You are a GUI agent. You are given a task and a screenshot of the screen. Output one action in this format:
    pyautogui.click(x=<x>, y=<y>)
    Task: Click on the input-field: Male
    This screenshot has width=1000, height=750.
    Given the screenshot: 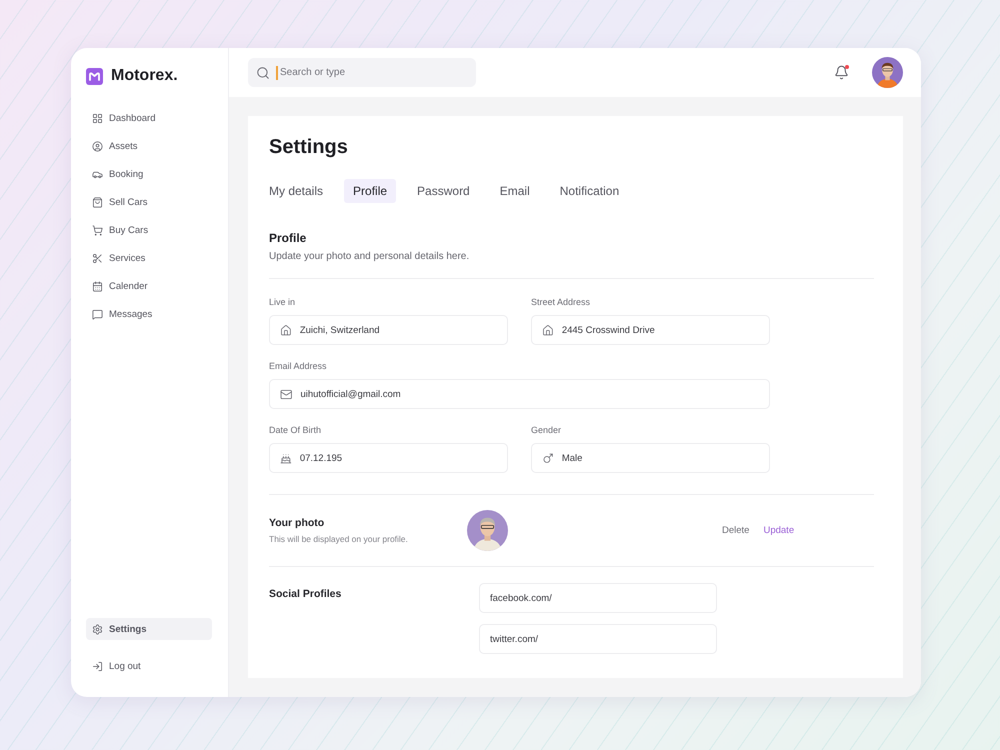 What is the action you would take?
    pyautogui.click(x=650, y=458)
    